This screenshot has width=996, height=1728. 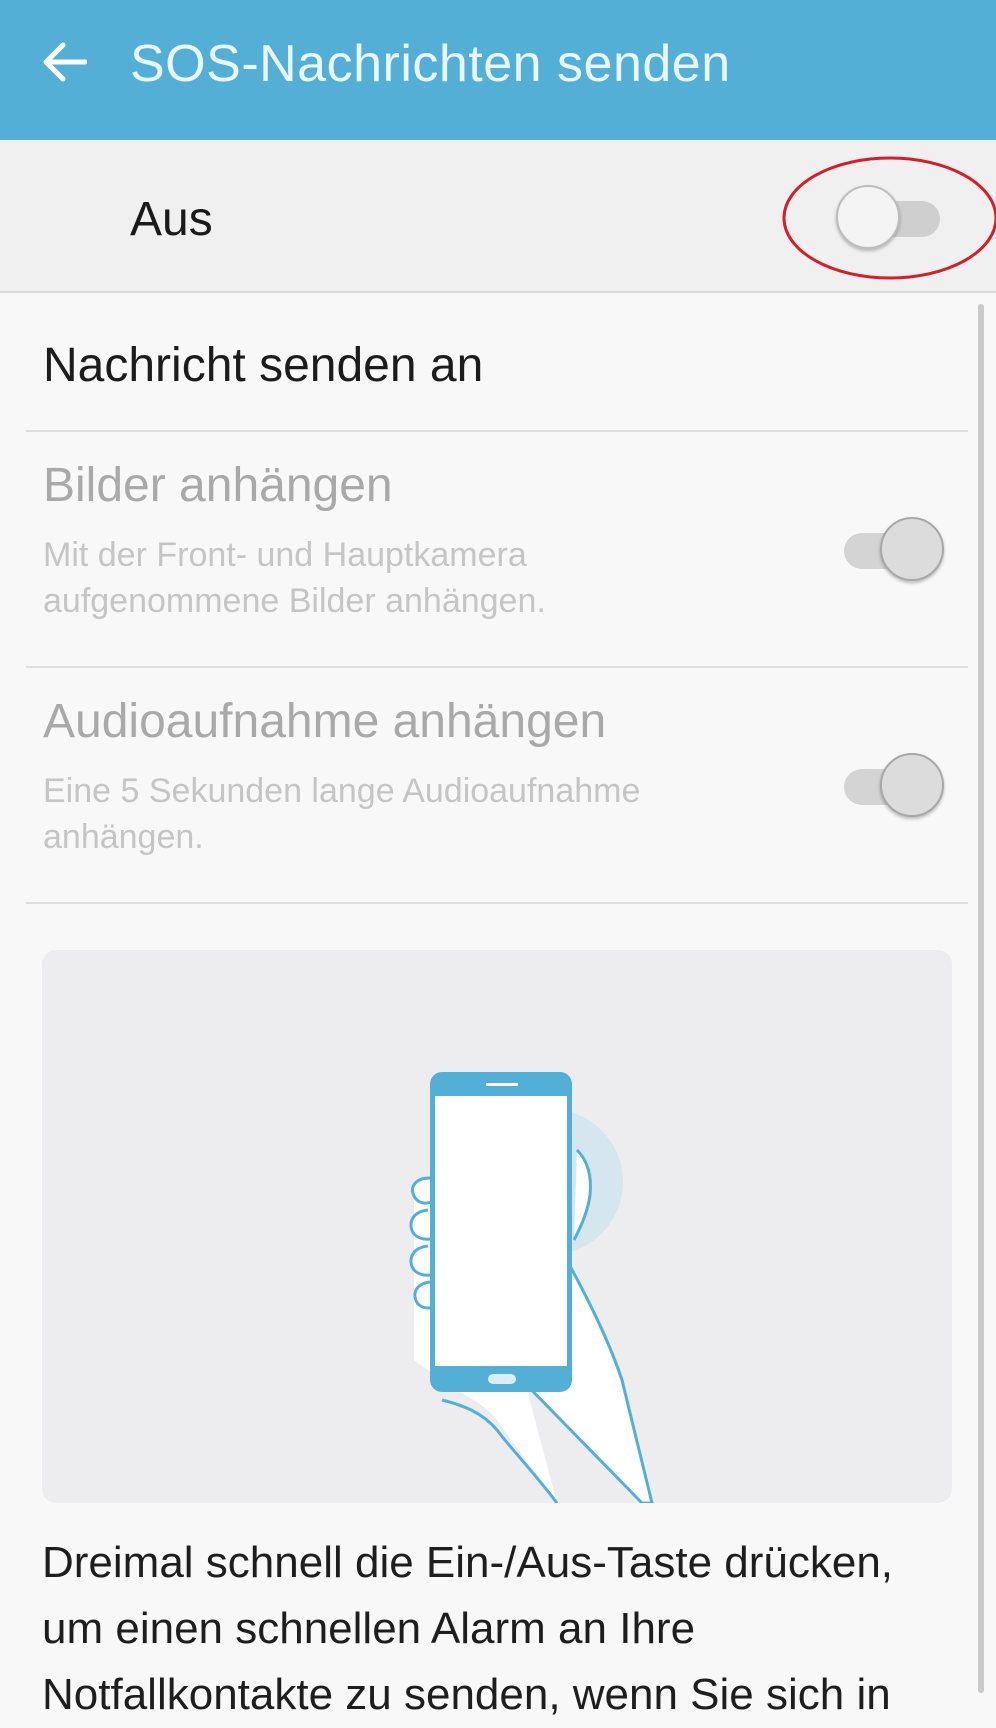 What do you see at coordinates (531, 1287) in the screenshot?
I see `hand-holding-phone-icon` at bounding box center [531, 1287].